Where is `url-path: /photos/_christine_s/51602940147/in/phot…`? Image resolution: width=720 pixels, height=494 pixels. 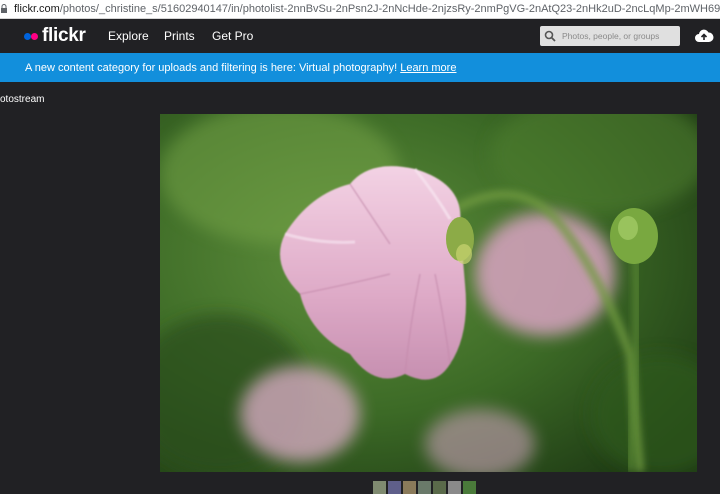 url-path: /photos/_christine_s/51602940147/in/phot… is located at coordinates (389, 9).